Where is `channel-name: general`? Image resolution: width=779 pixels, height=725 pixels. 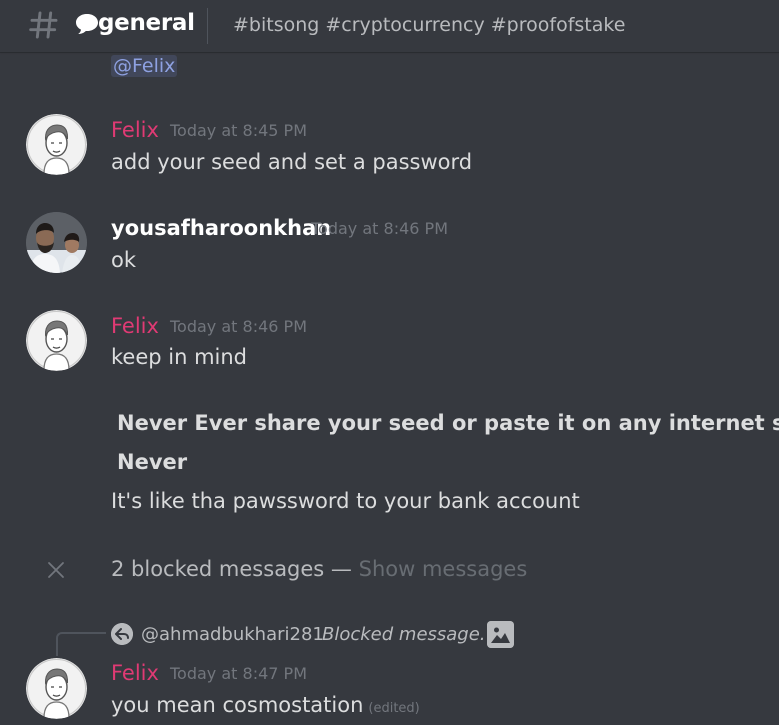
channel-name: general is located at coordinates (146, 23).